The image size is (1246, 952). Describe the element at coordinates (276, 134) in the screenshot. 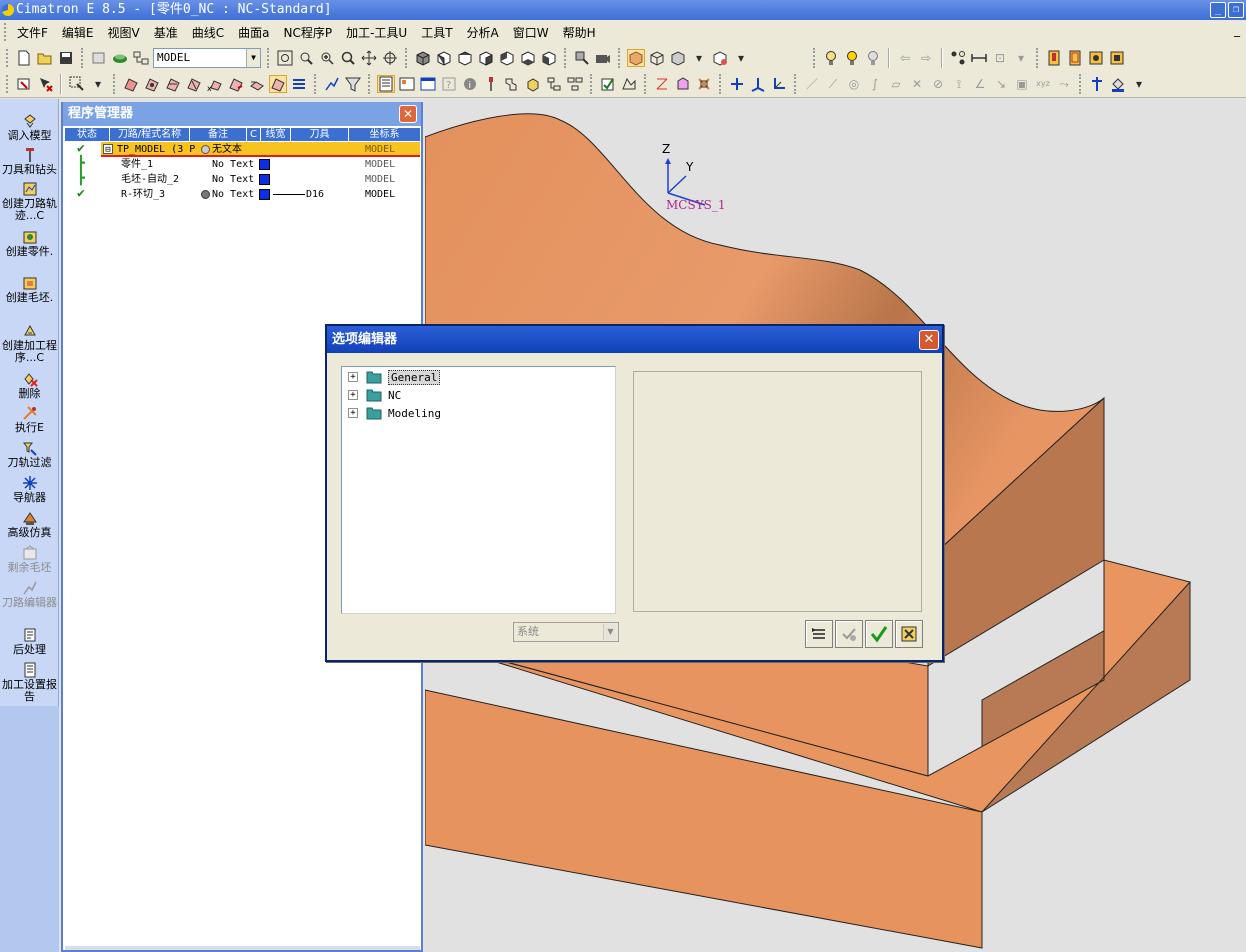

I see `column-header-linewidth: 线宽` at that location.